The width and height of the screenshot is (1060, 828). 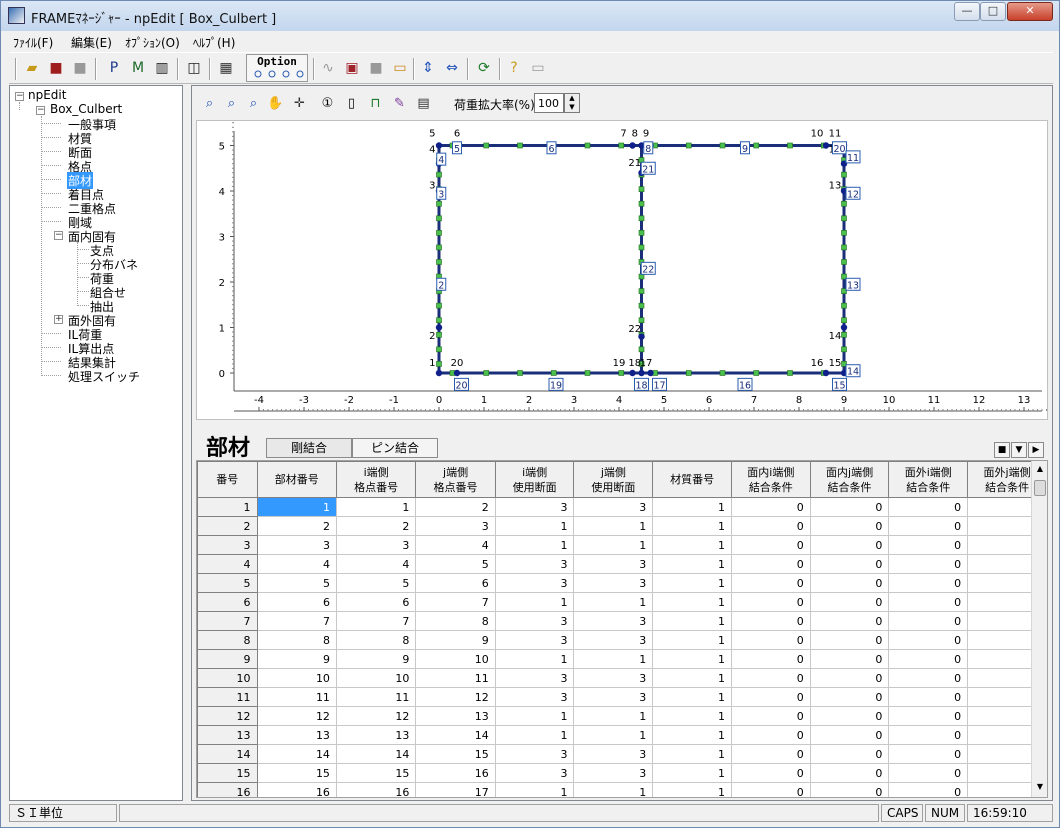 What do you see at coordinates (40, 110) in the screenshot?
I see `collapse-project-icon: −` at bounding box center [40, 110].